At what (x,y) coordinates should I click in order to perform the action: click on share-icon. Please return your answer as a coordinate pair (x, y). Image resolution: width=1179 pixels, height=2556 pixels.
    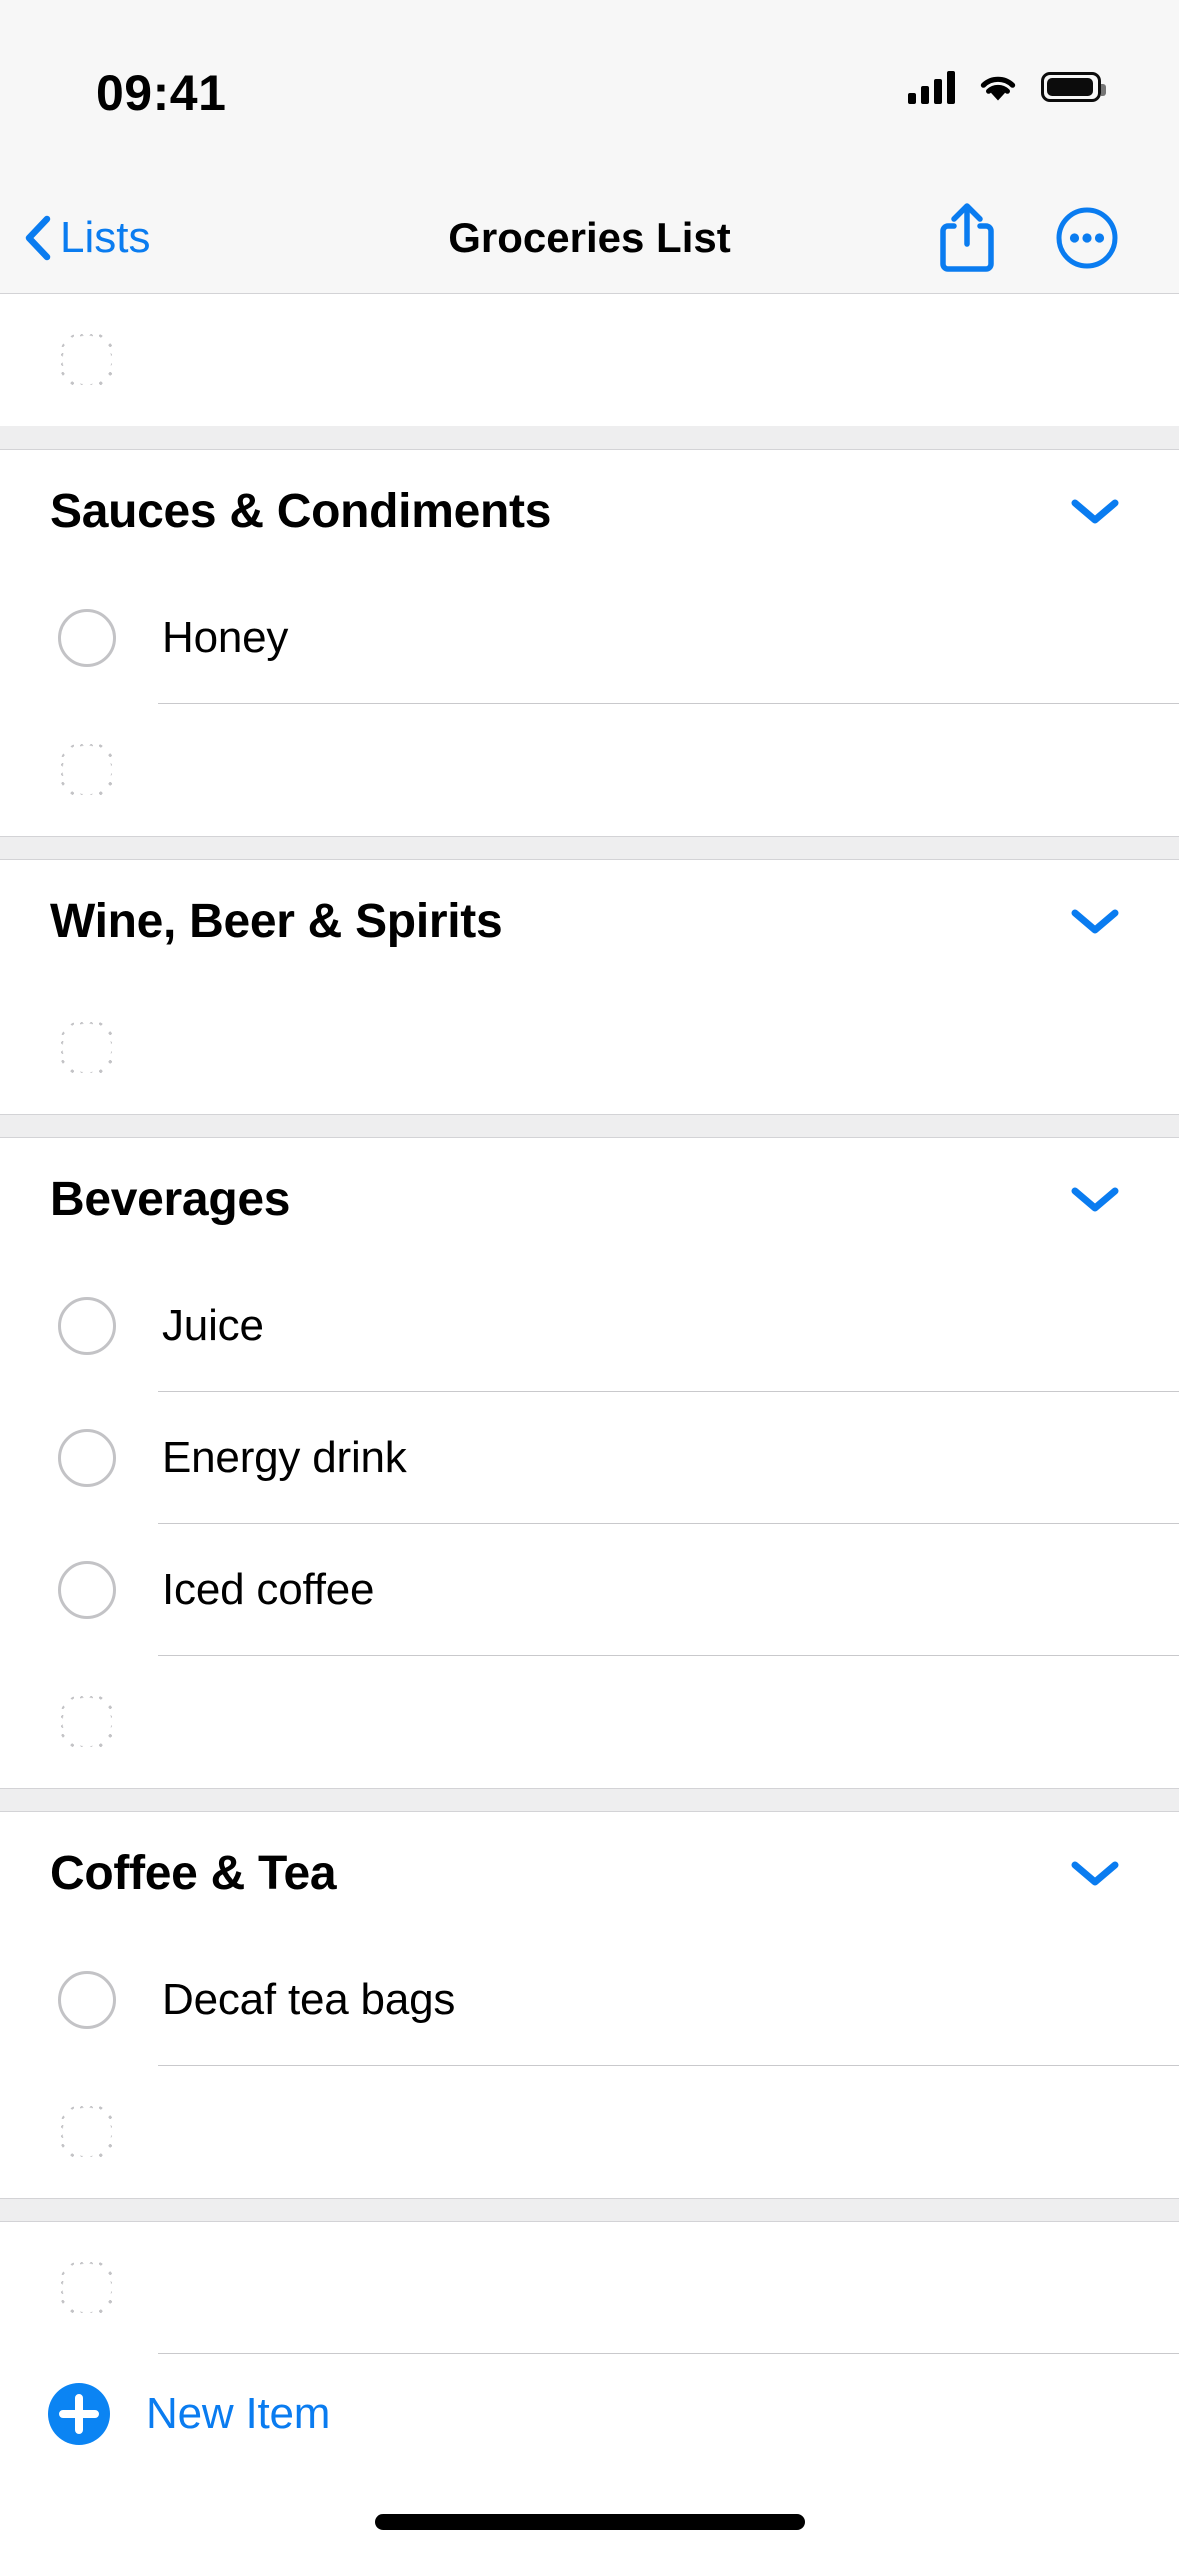
    Looking at the image, I should click on (967, 238).